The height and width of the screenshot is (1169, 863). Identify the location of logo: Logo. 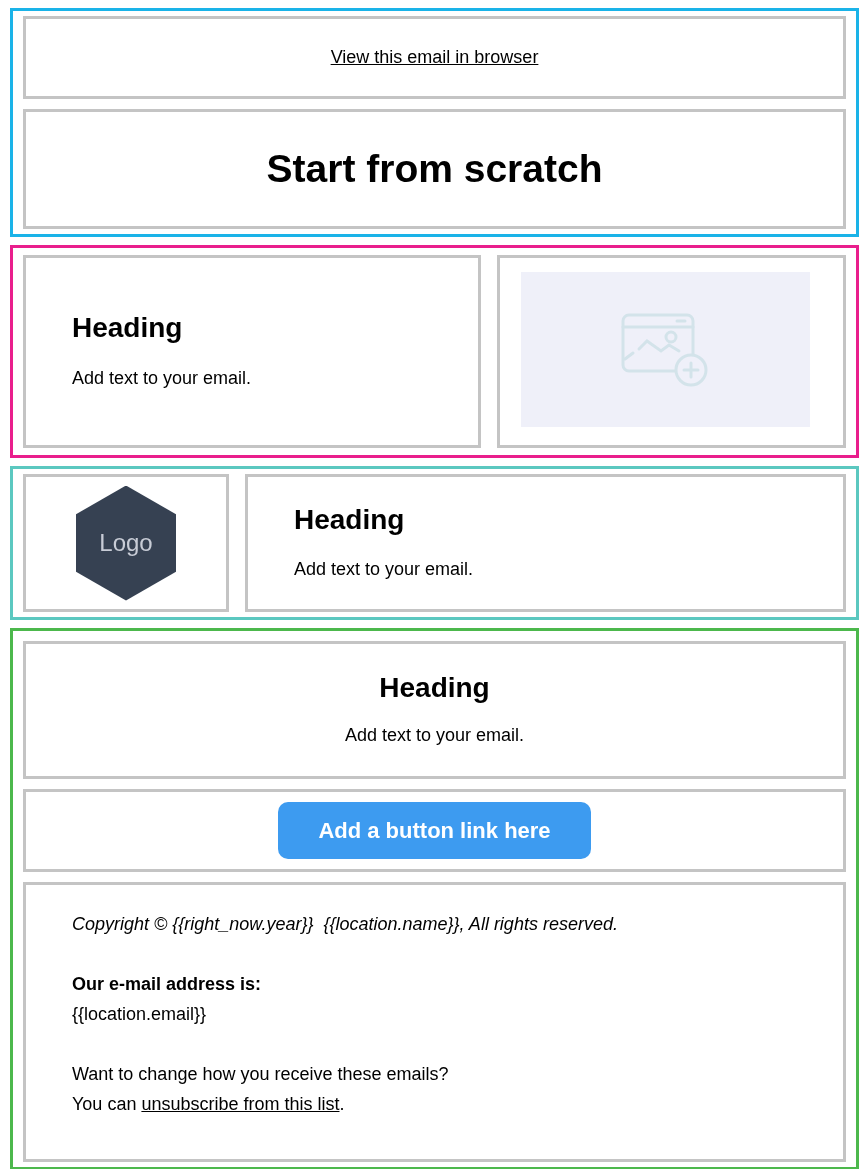
(126, 543).